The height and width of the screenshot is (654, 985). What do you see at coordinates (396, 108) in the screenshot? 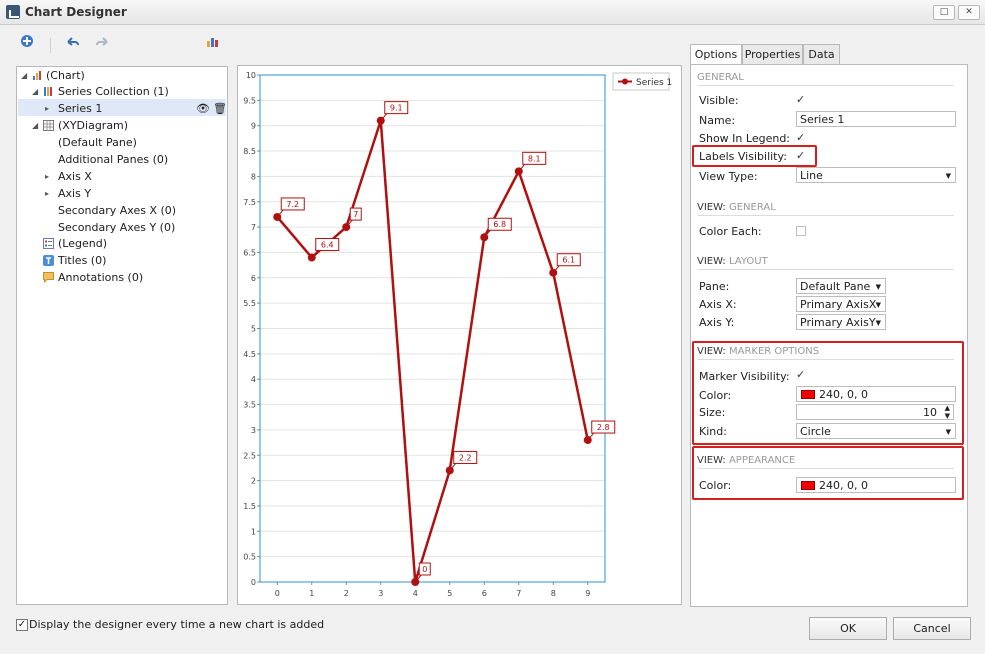
I see `data-label: 9.1` at bounding box center [396, 108].